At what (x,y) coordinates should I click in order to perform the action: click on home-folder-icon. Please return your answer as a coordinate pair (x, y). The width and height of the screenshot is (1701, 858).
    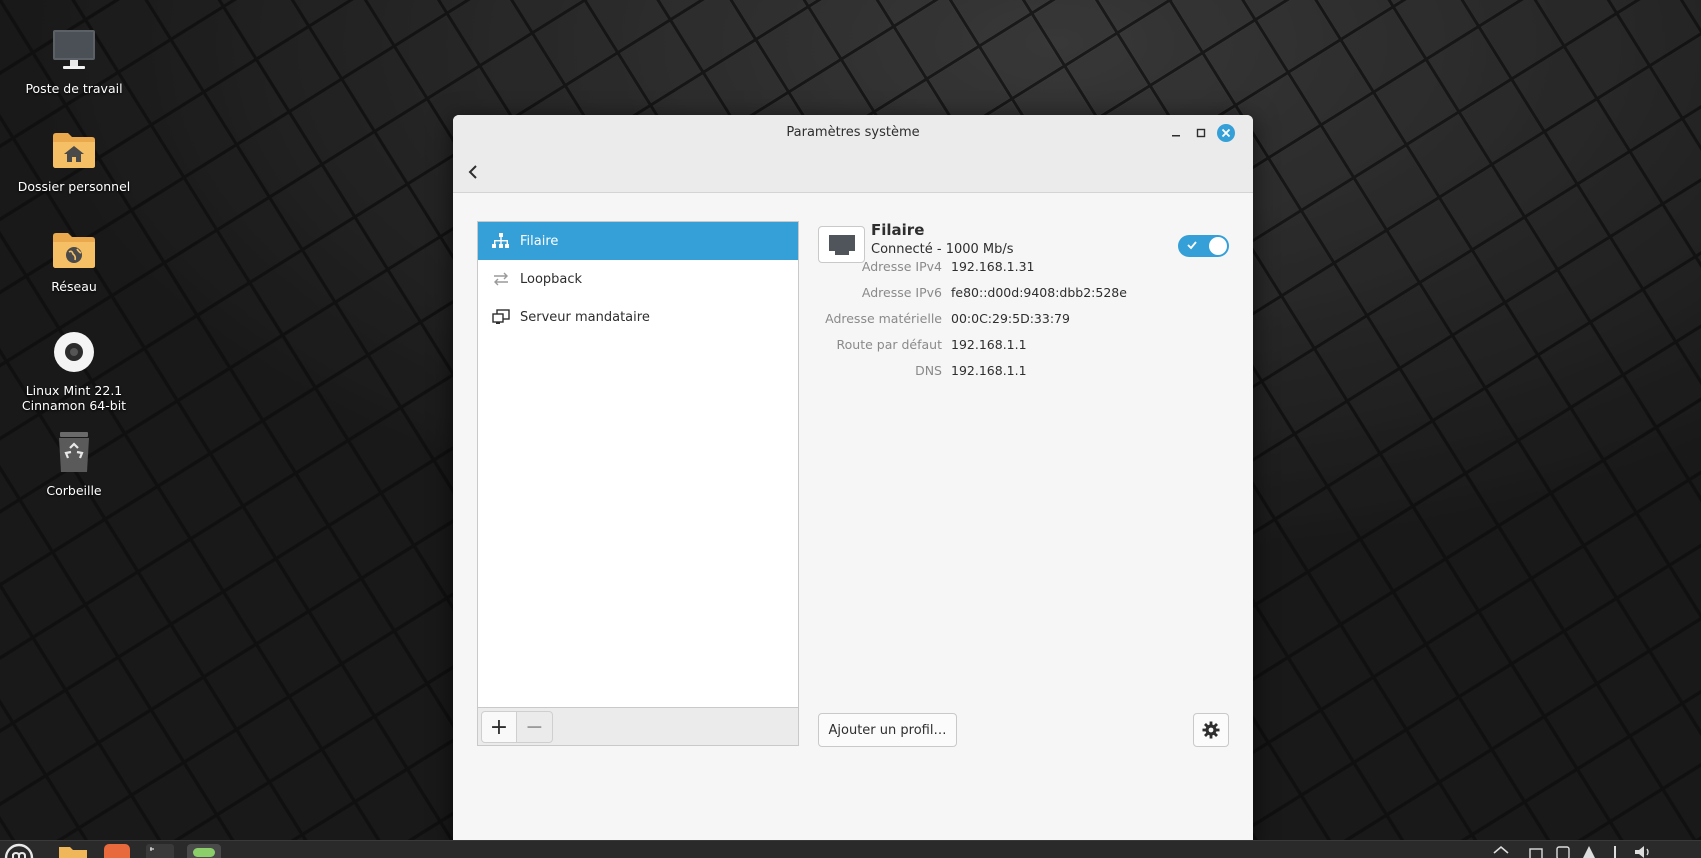
    Looking at the image, I should click on (74, 151).